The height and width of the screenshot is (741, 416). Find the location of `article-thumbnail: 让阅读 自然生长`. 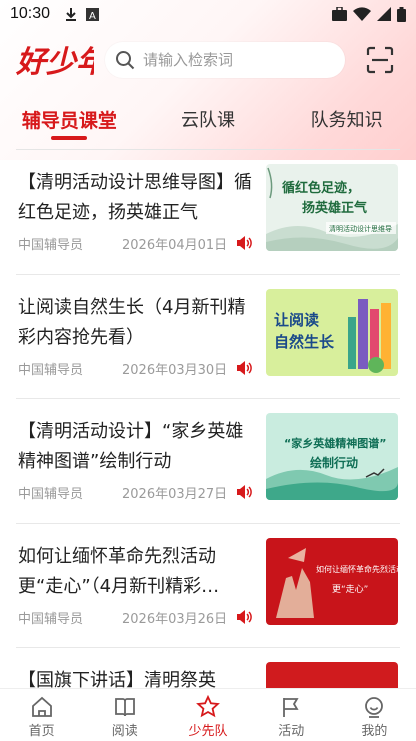

article-thumbnail: 让阅读 自然生长 is located at coordinates (332, 332).